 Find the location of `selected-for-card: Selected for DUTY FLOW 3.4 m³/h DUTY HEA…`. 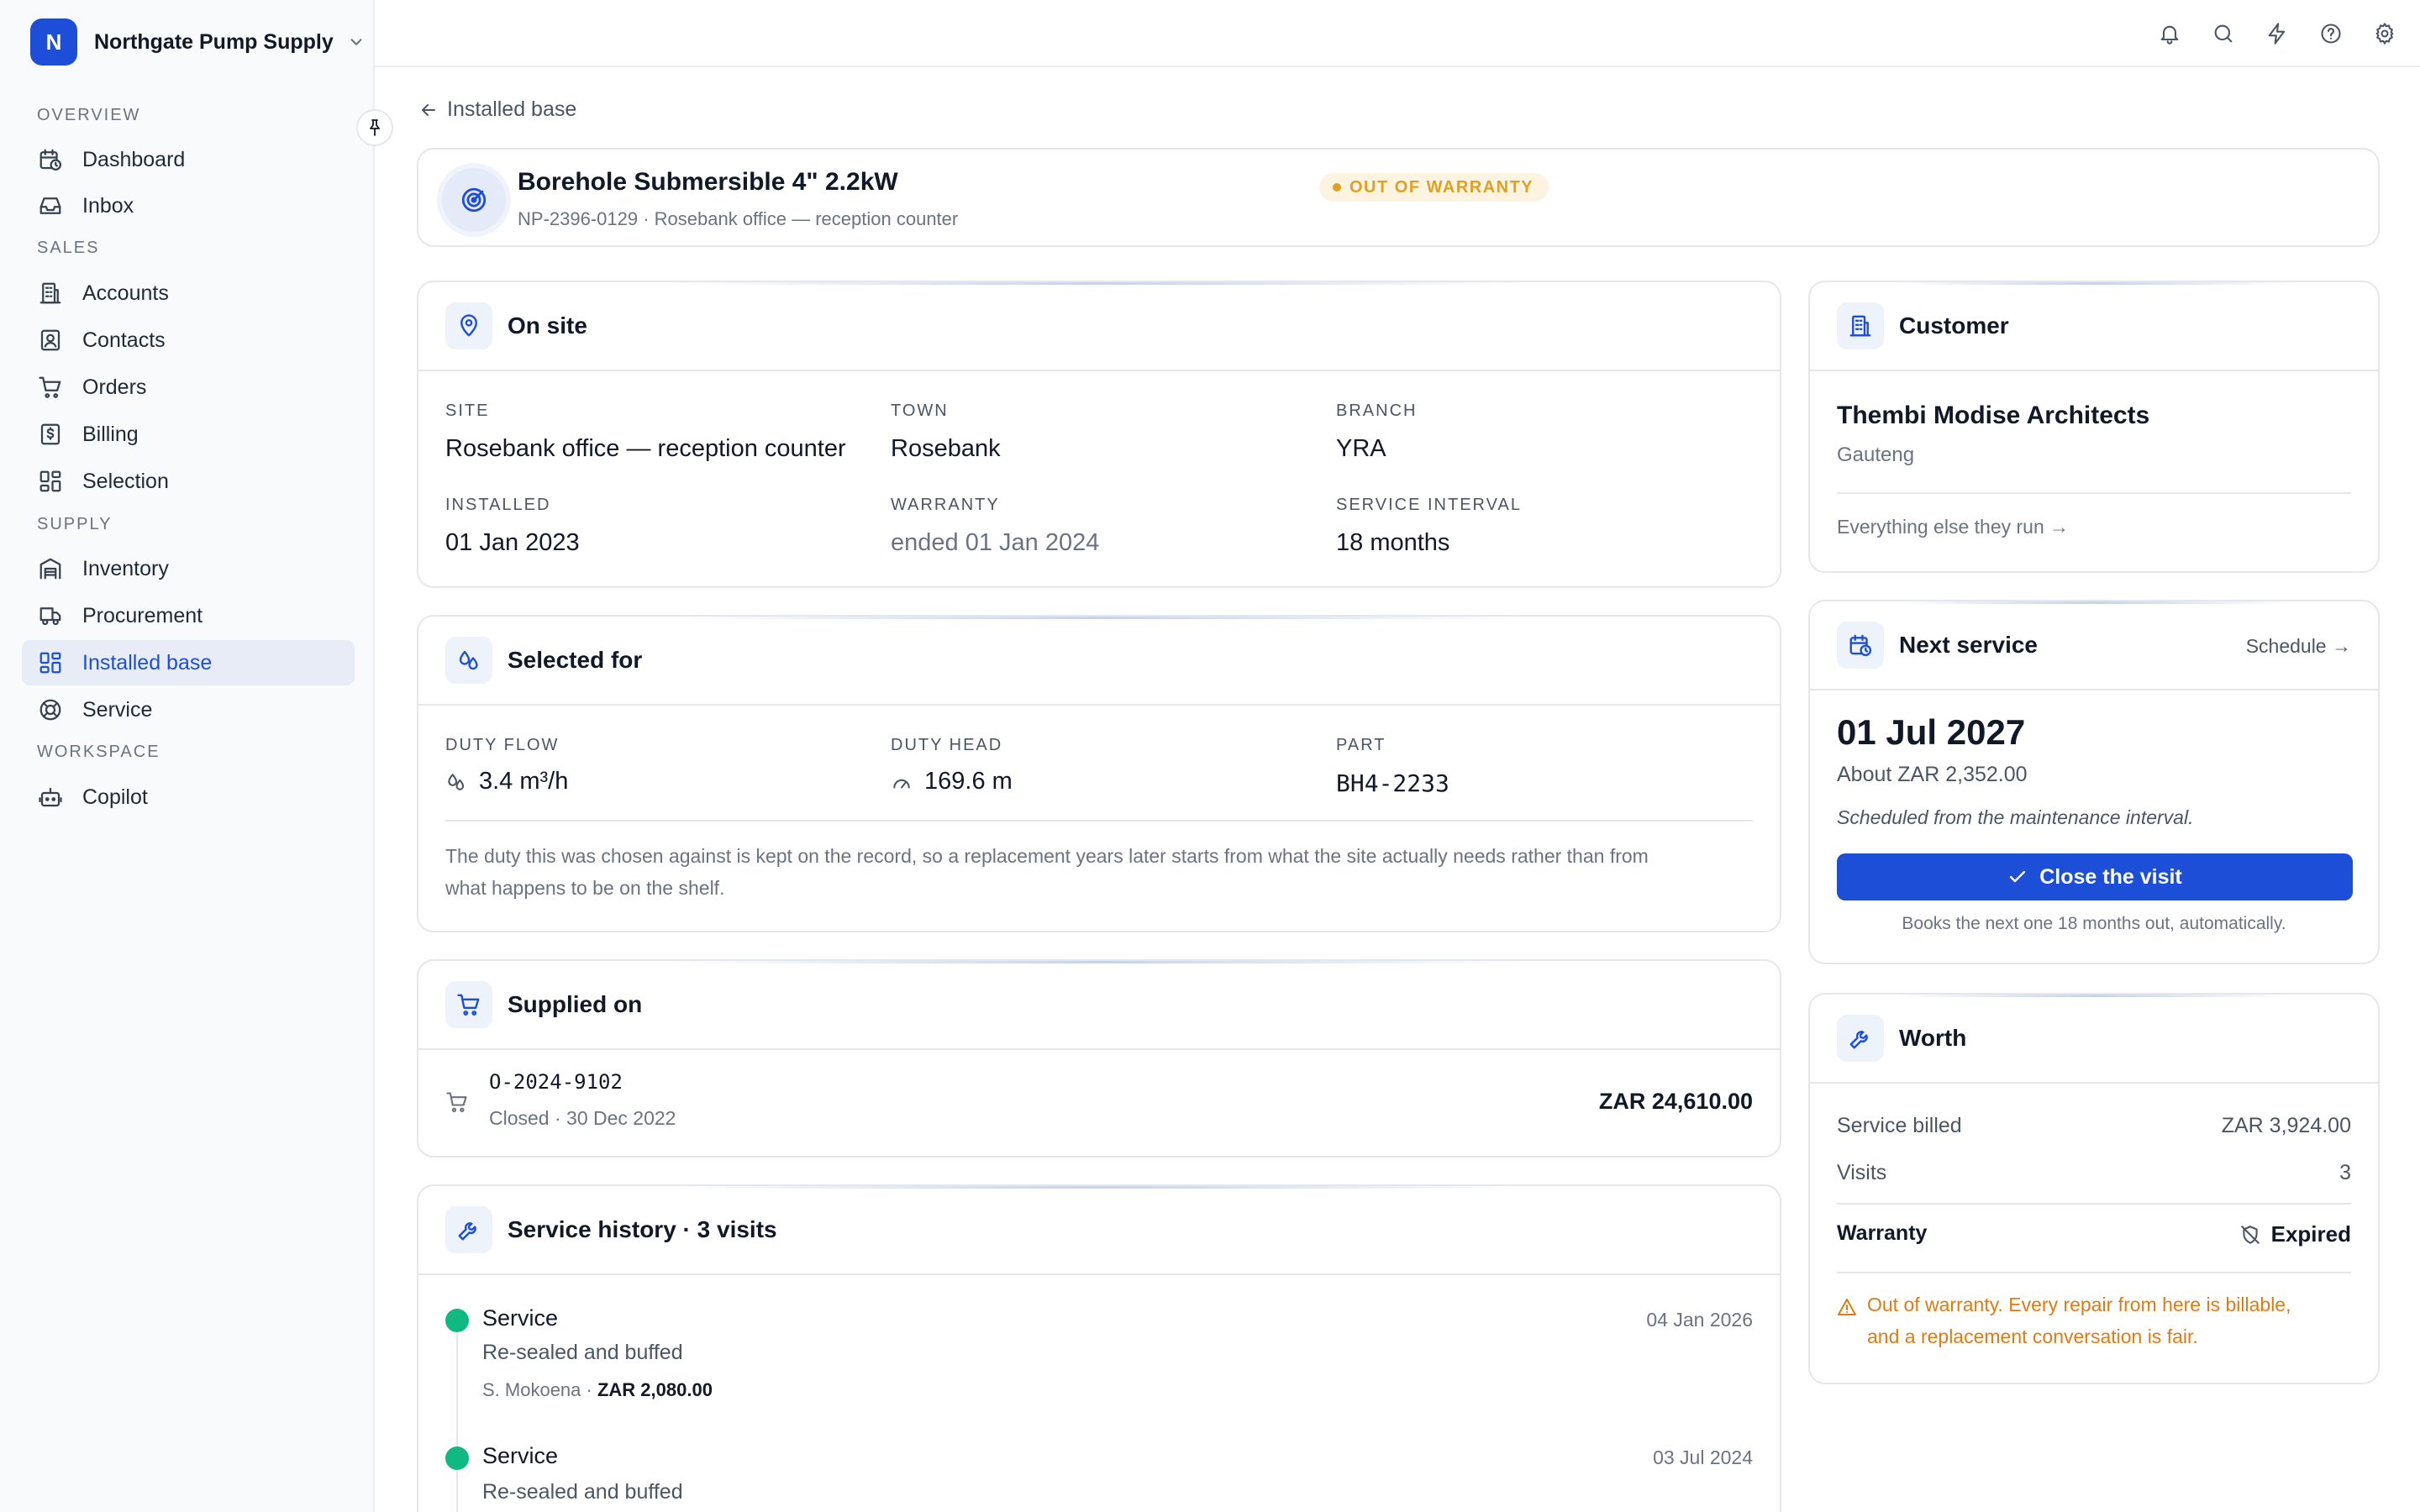

selected-for-card: Selected for DUTY FLOW 3.4 m³/h DUTY HEA… is located at coordinates (1099, 773).